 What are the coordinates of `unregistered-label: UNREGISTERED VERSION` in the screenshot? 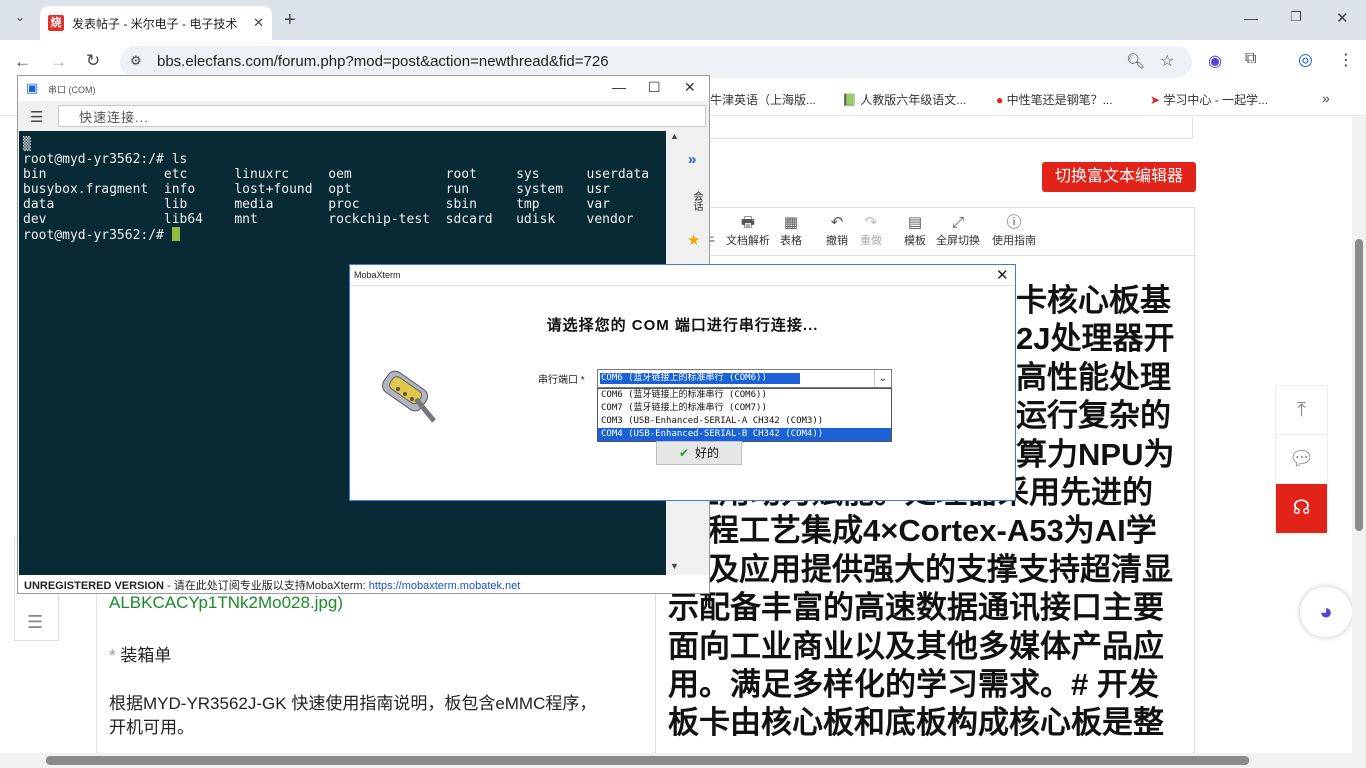 It's located at (94, 586).